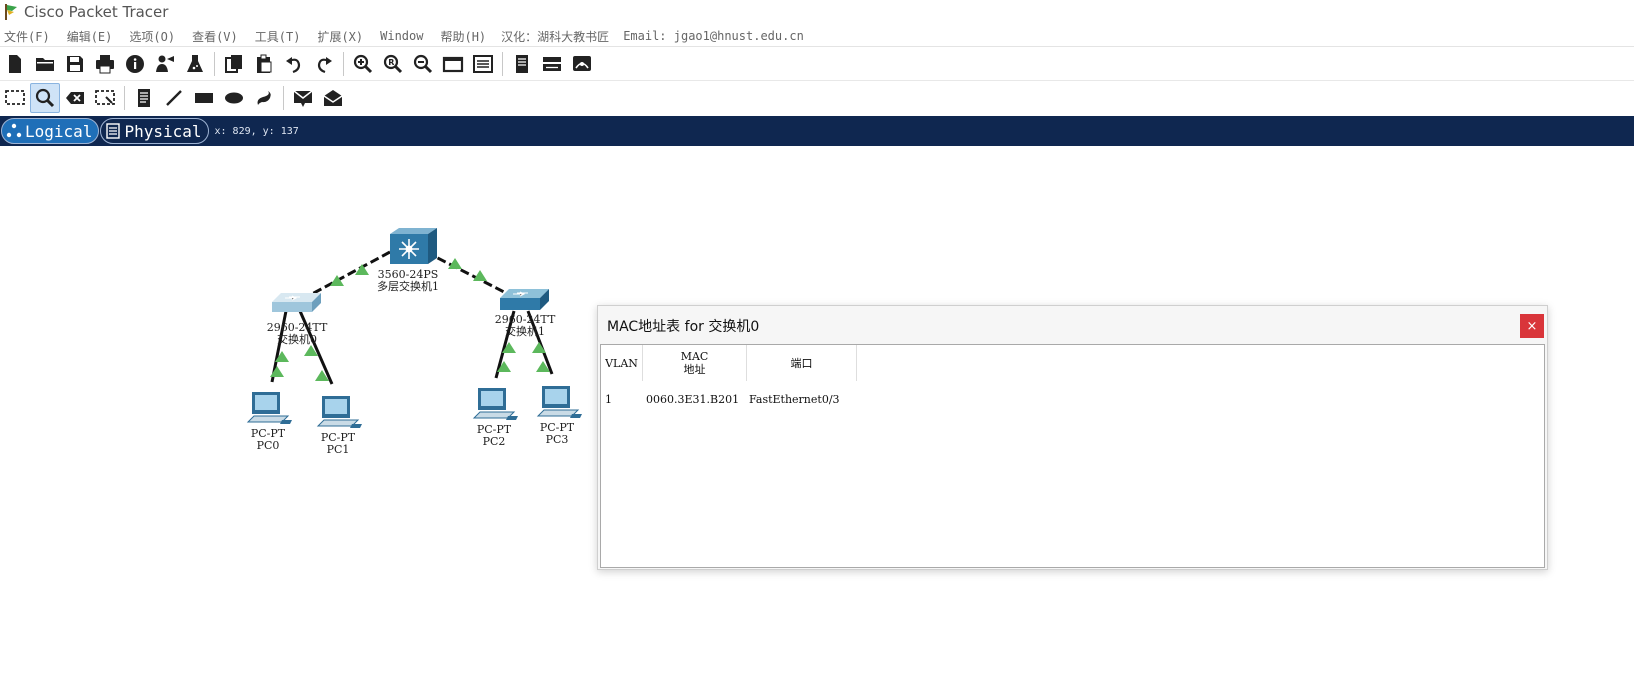 This screenshot has height=694, width=1634. What do you see at coordinates (45, 64) in the screenshot?
I see `open-folder-icon` at bounding box center [45, 64].